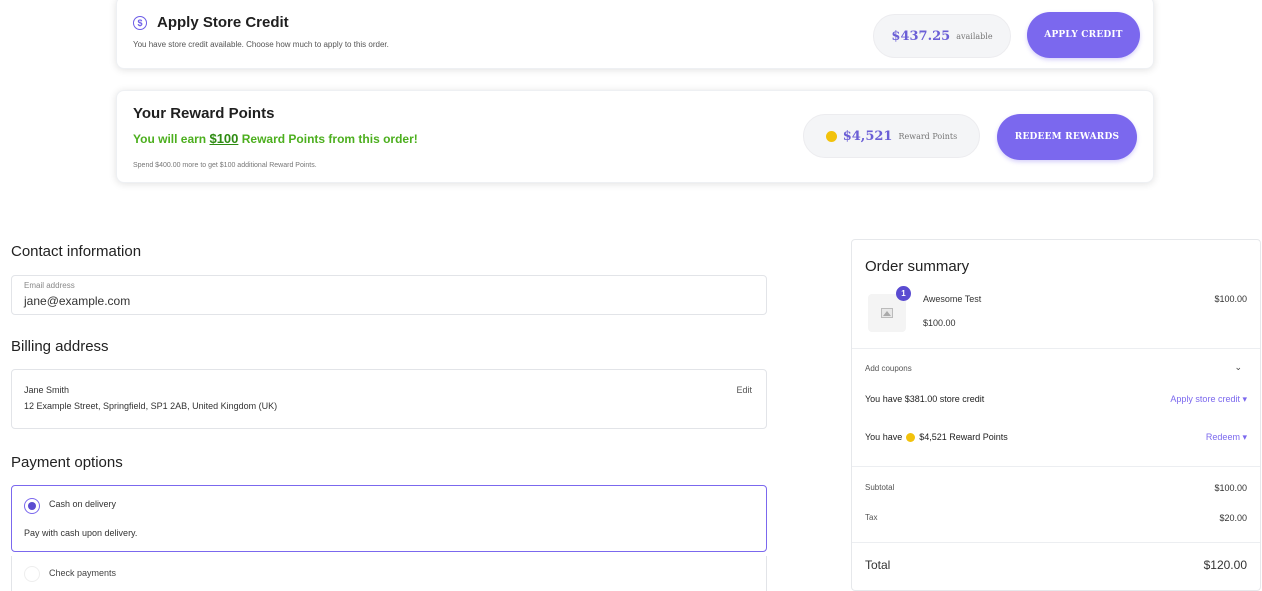  I want to click on earn-prefix: You will earn, so click(171, 139).